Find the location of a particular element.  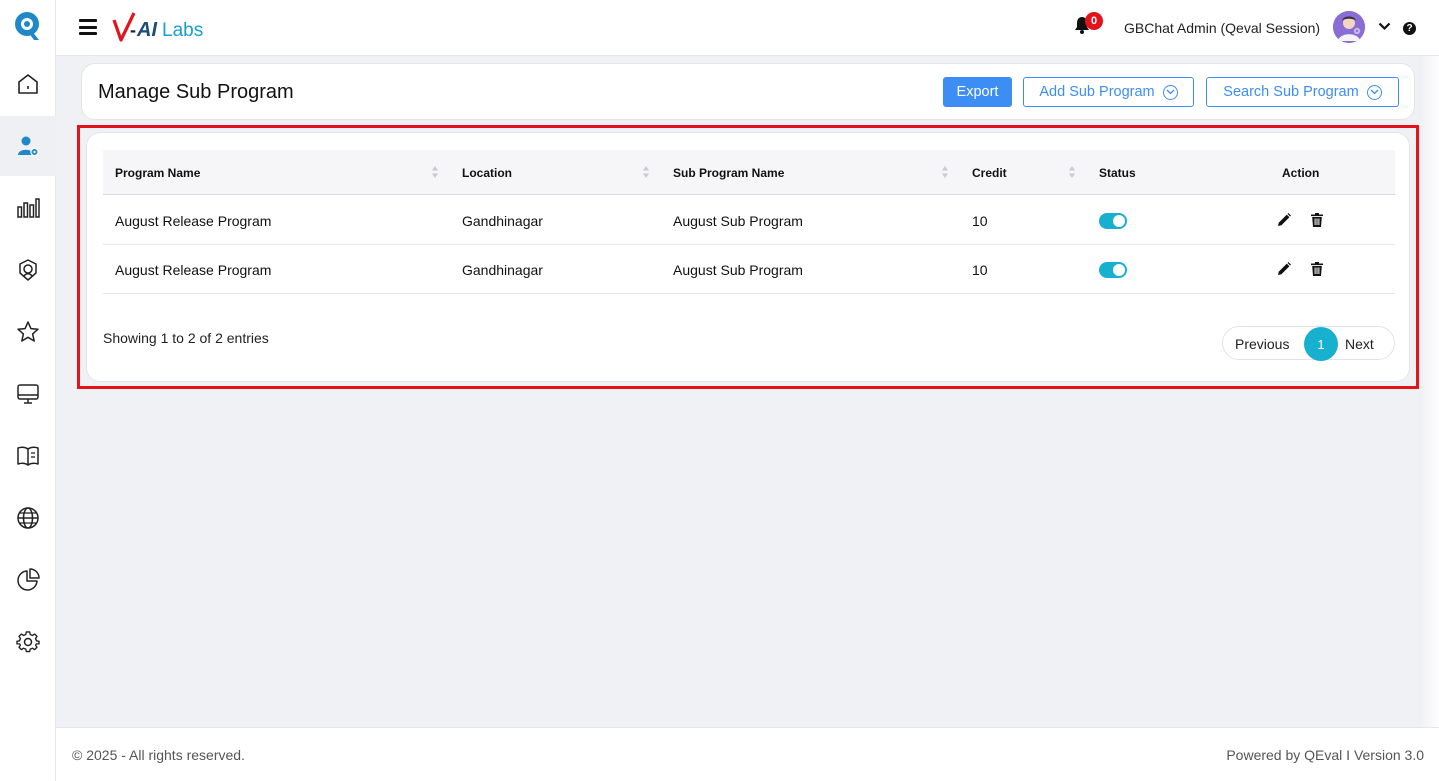

notification-badge: 0 is located at coordinates (1094, 21).